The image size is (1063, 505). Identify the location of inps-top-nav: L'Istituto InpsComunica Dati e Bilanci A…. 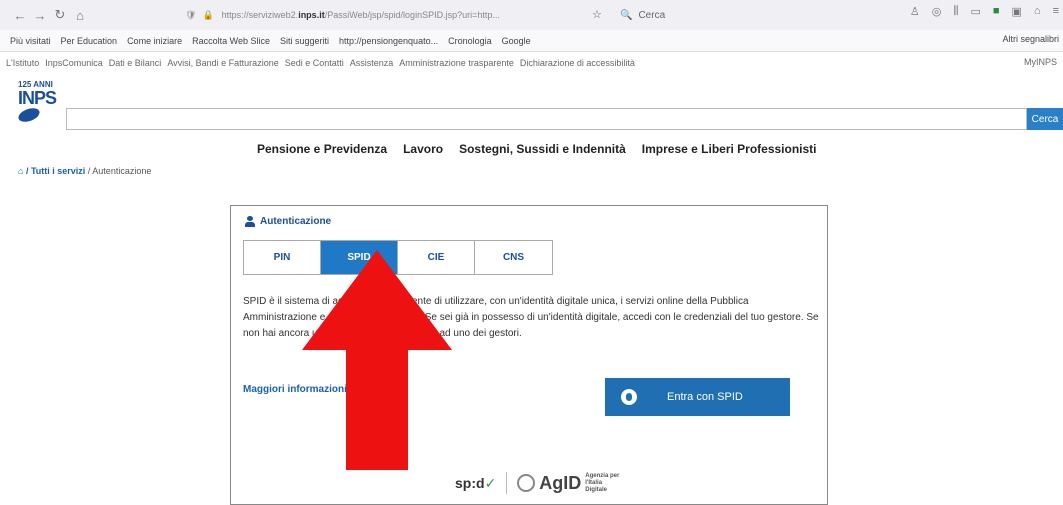
(531, 63).